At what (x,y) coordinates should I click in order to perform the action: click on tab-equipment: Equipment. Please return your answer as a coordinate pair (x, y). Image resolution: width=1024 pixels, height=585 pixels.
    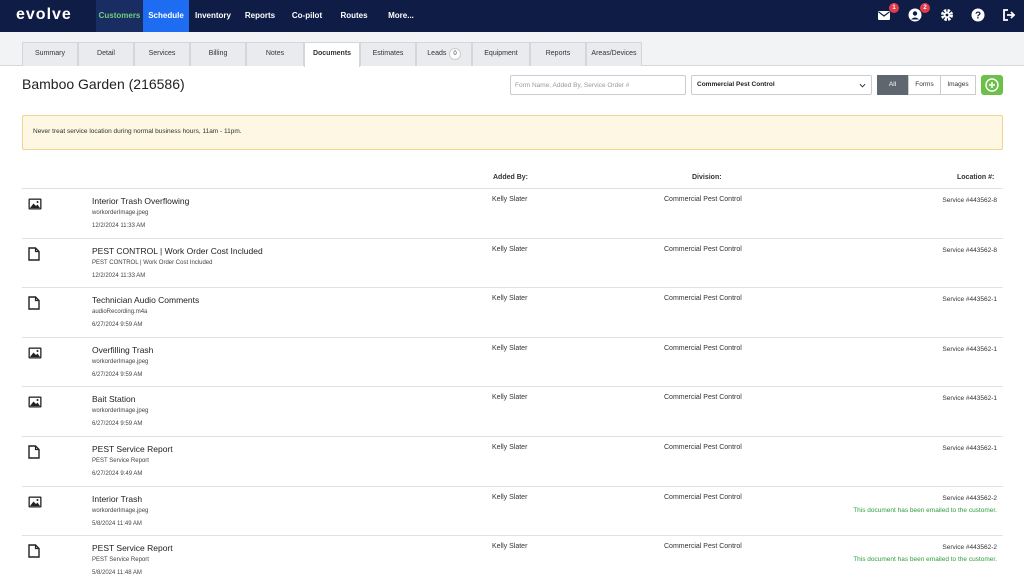
    Looking at the image, I should click on (501, 54).